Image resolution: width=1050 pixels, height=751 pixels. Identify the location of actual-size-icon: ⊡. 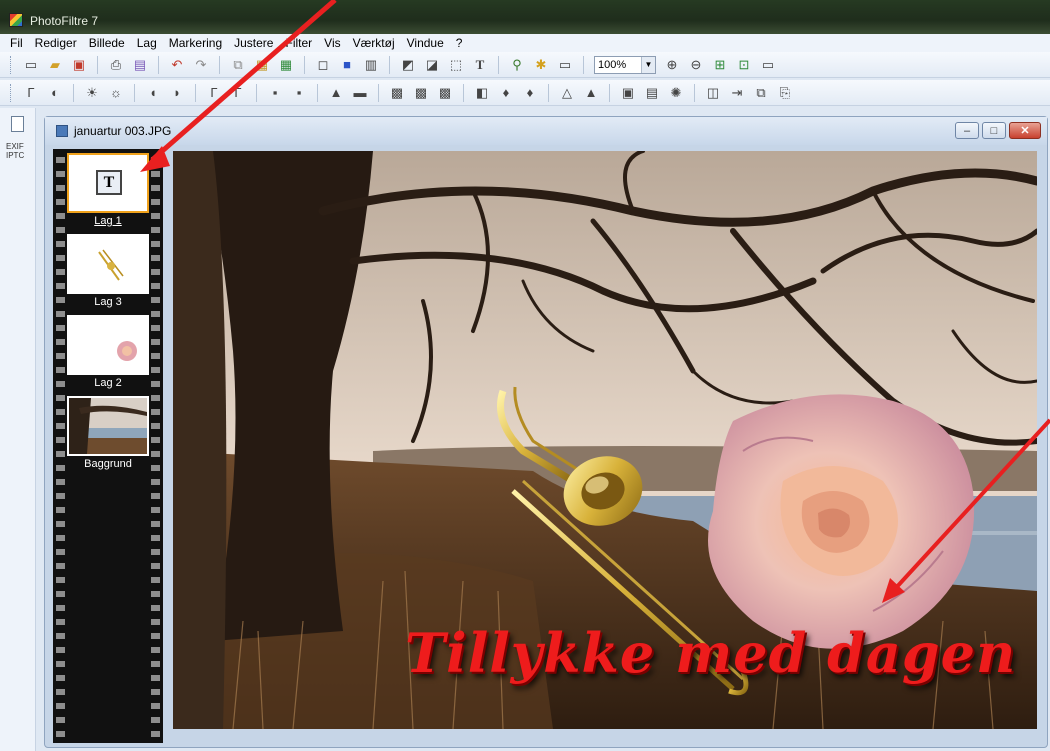
(744, 65).